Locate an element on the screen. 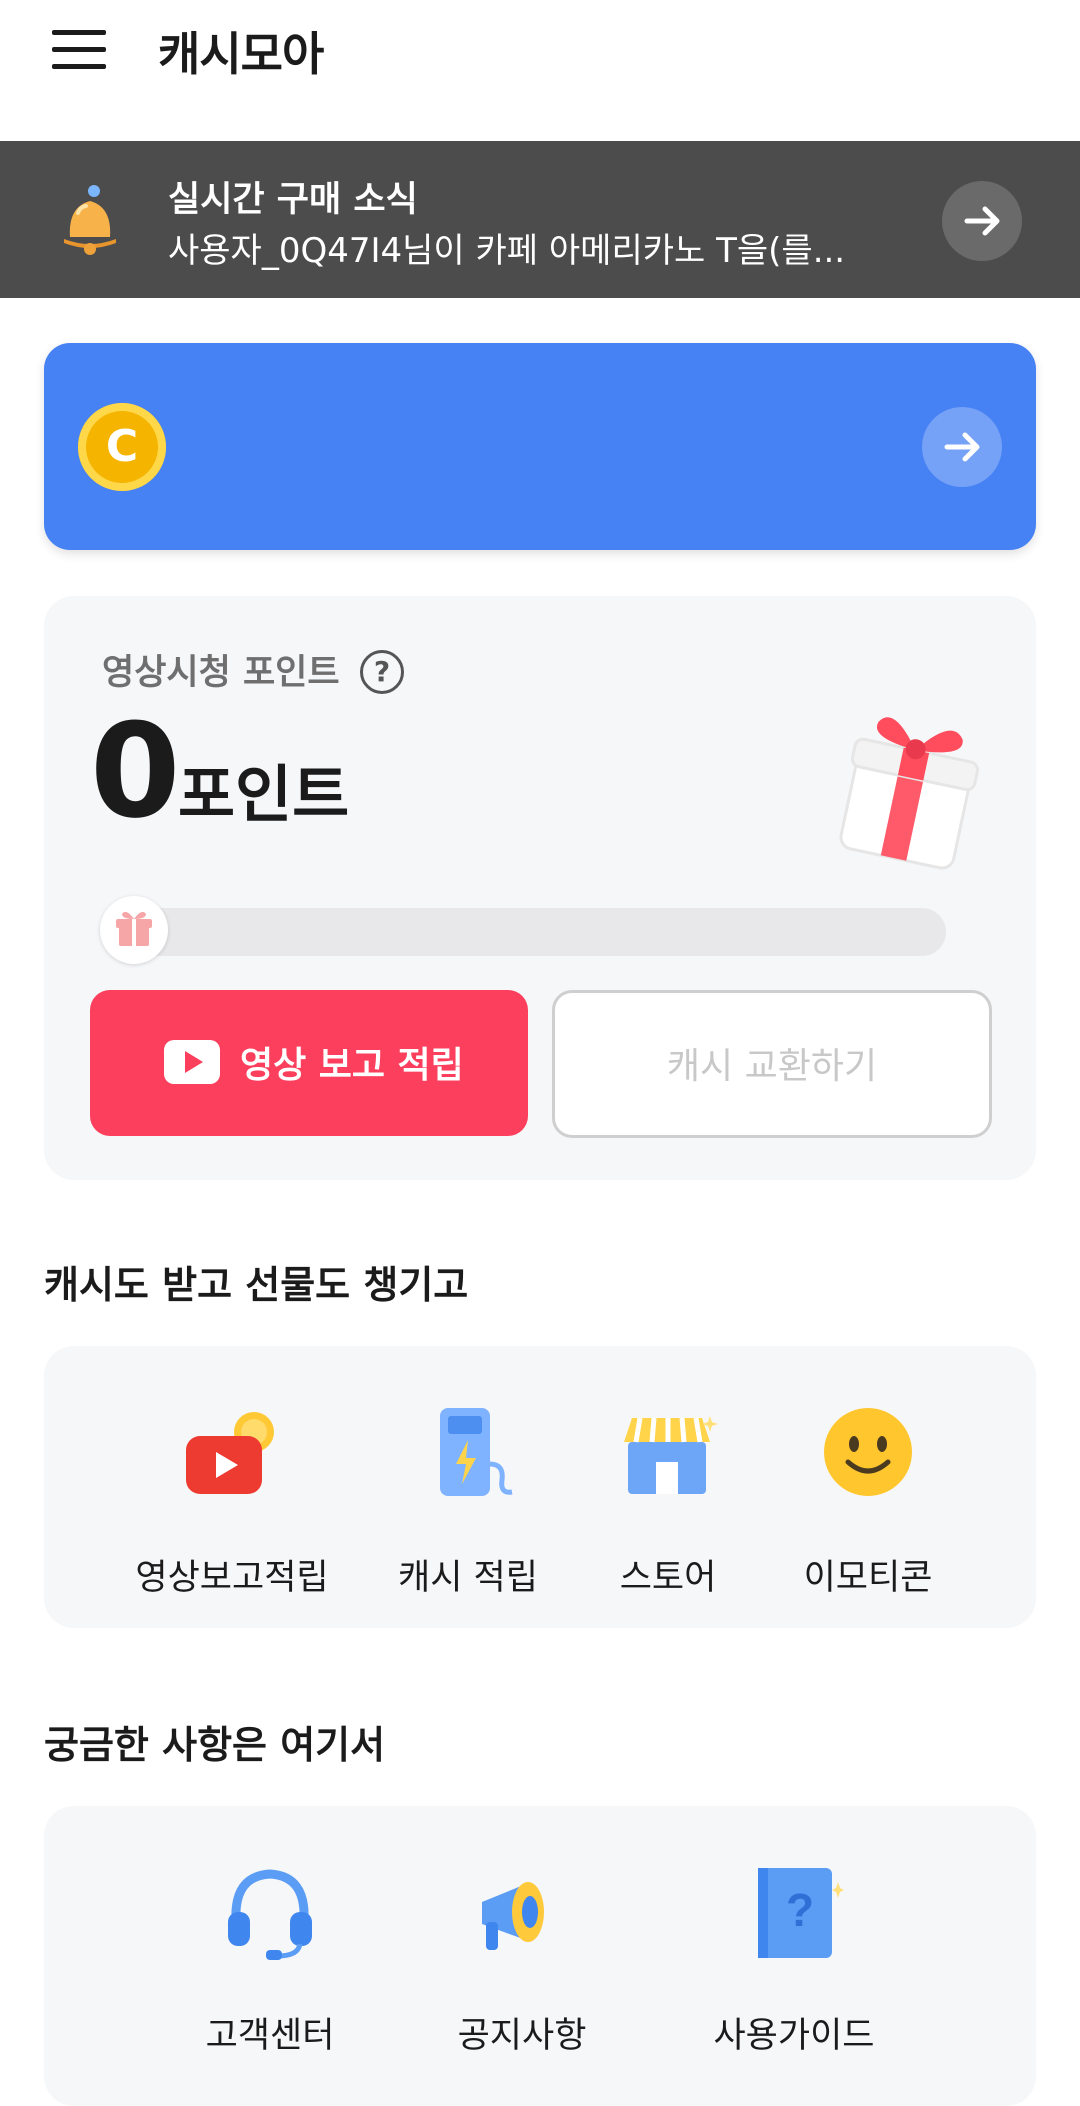  app-header: 캐시모아 is located at coordinates (540, 70).